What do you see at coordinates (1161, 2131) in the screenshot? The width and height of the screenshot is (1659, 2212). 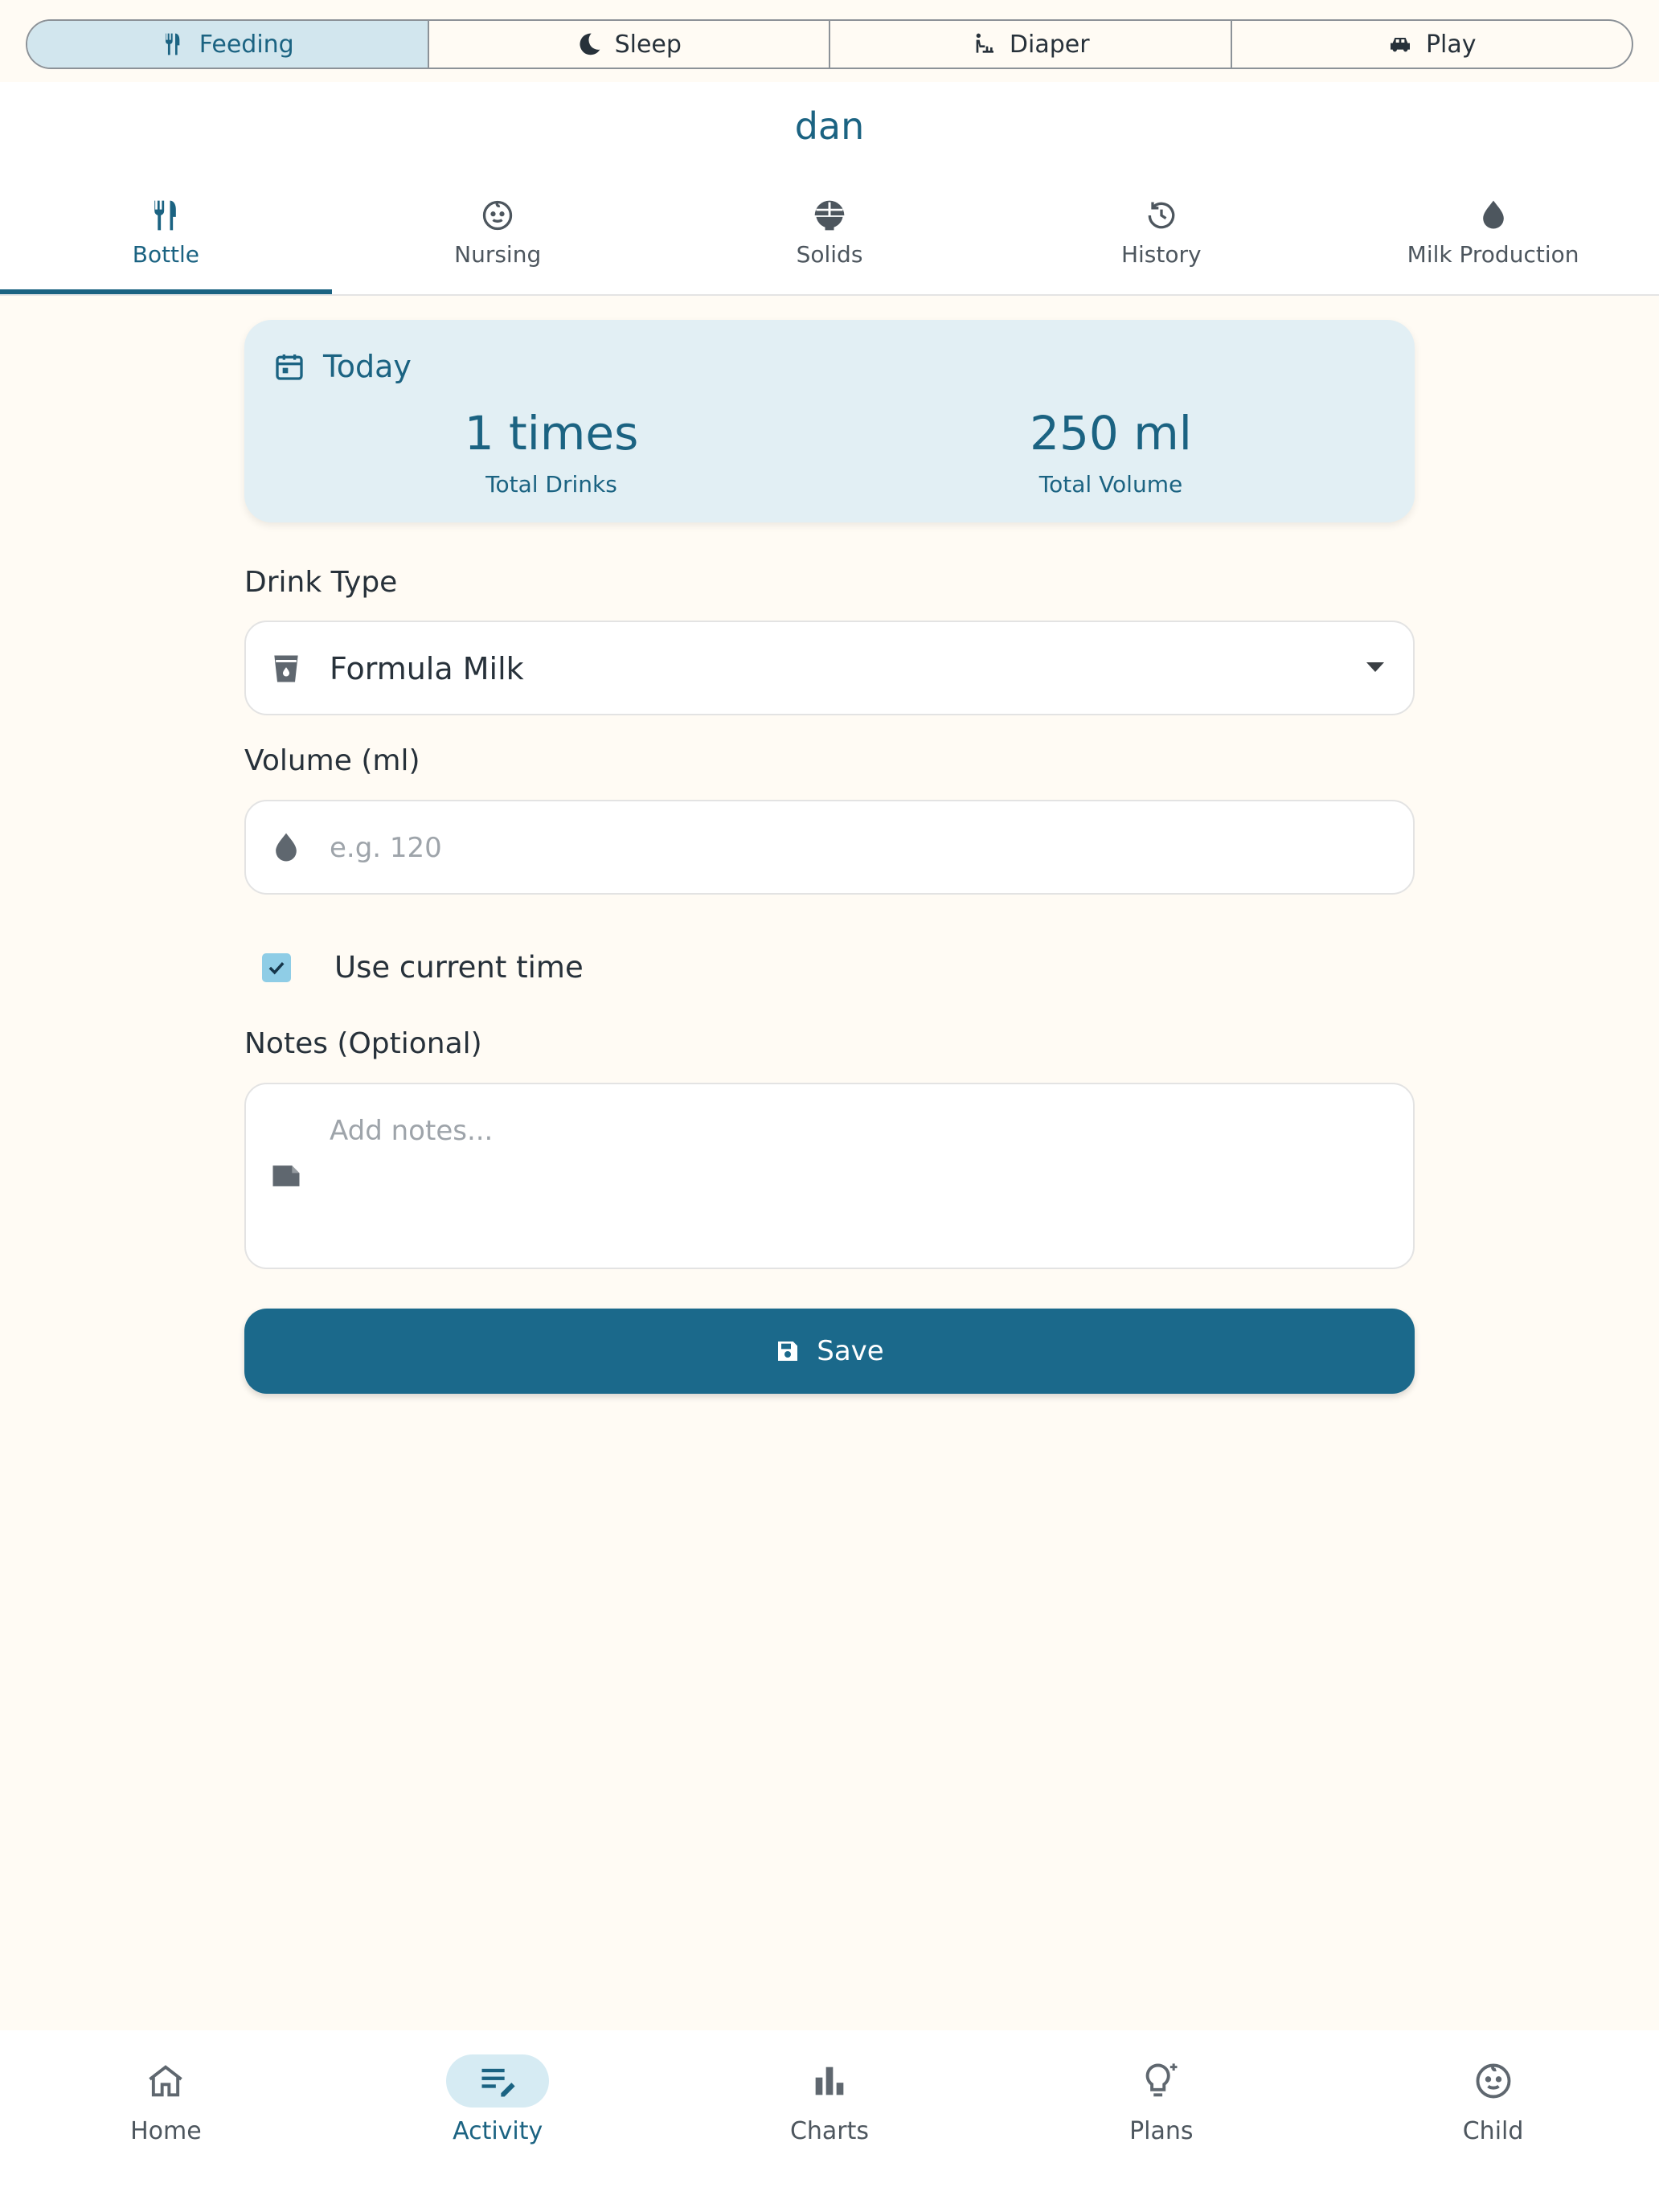 I see `nav-label: Plans` at bounding box center [1161, 2131].